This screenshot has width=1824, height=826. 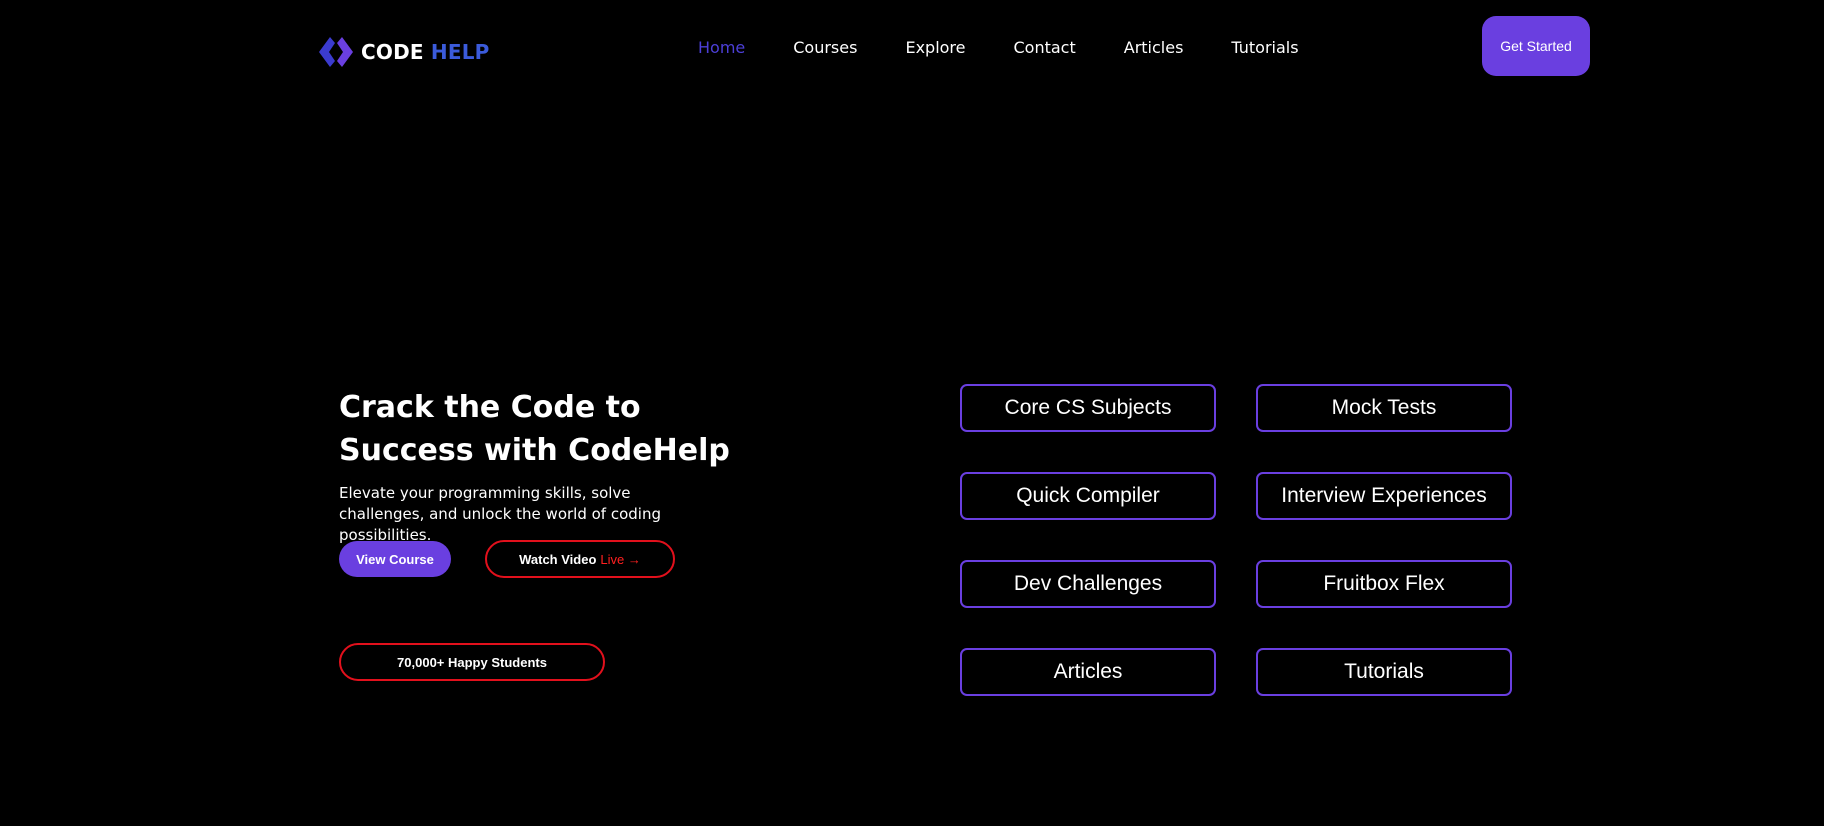 I want to click on feature-articles: Articles, so click(x=1088, y=672).